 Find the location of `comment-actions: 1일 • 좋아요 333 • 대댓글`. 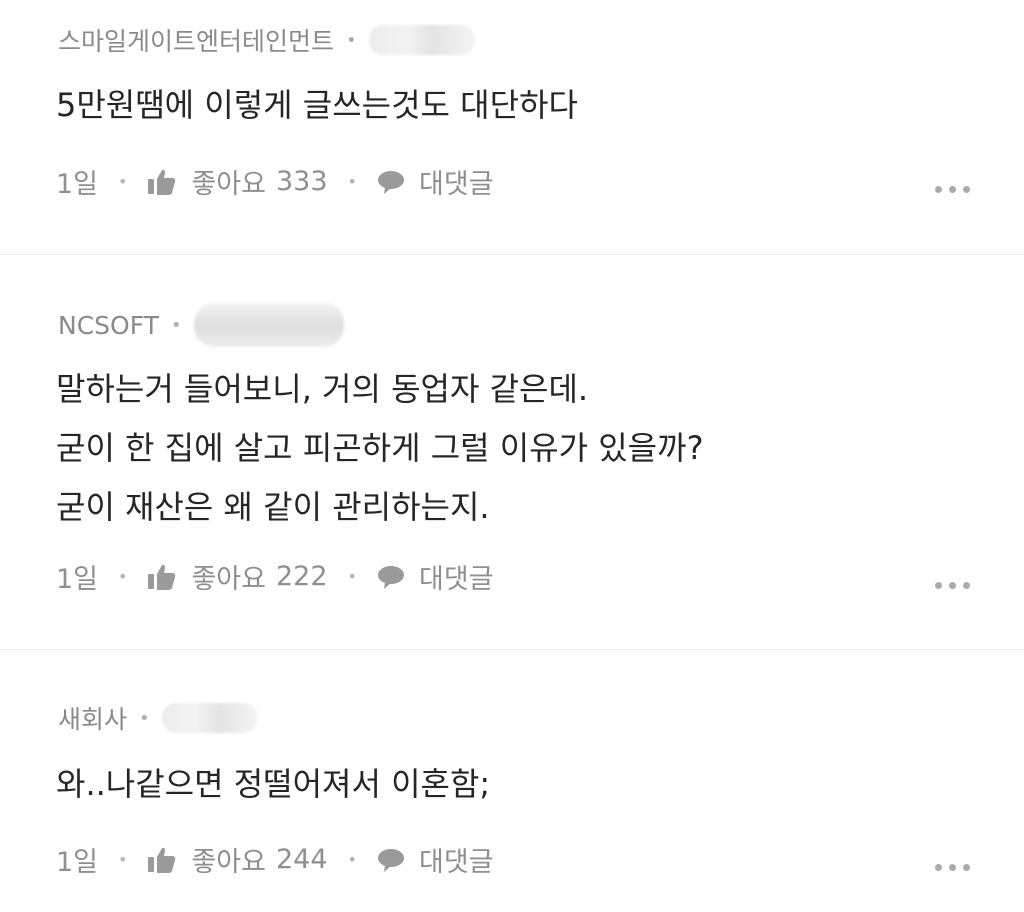

comment-actions: 1일 • 좋아요 333 • 대댓글 is located at coordinates (275, 181).